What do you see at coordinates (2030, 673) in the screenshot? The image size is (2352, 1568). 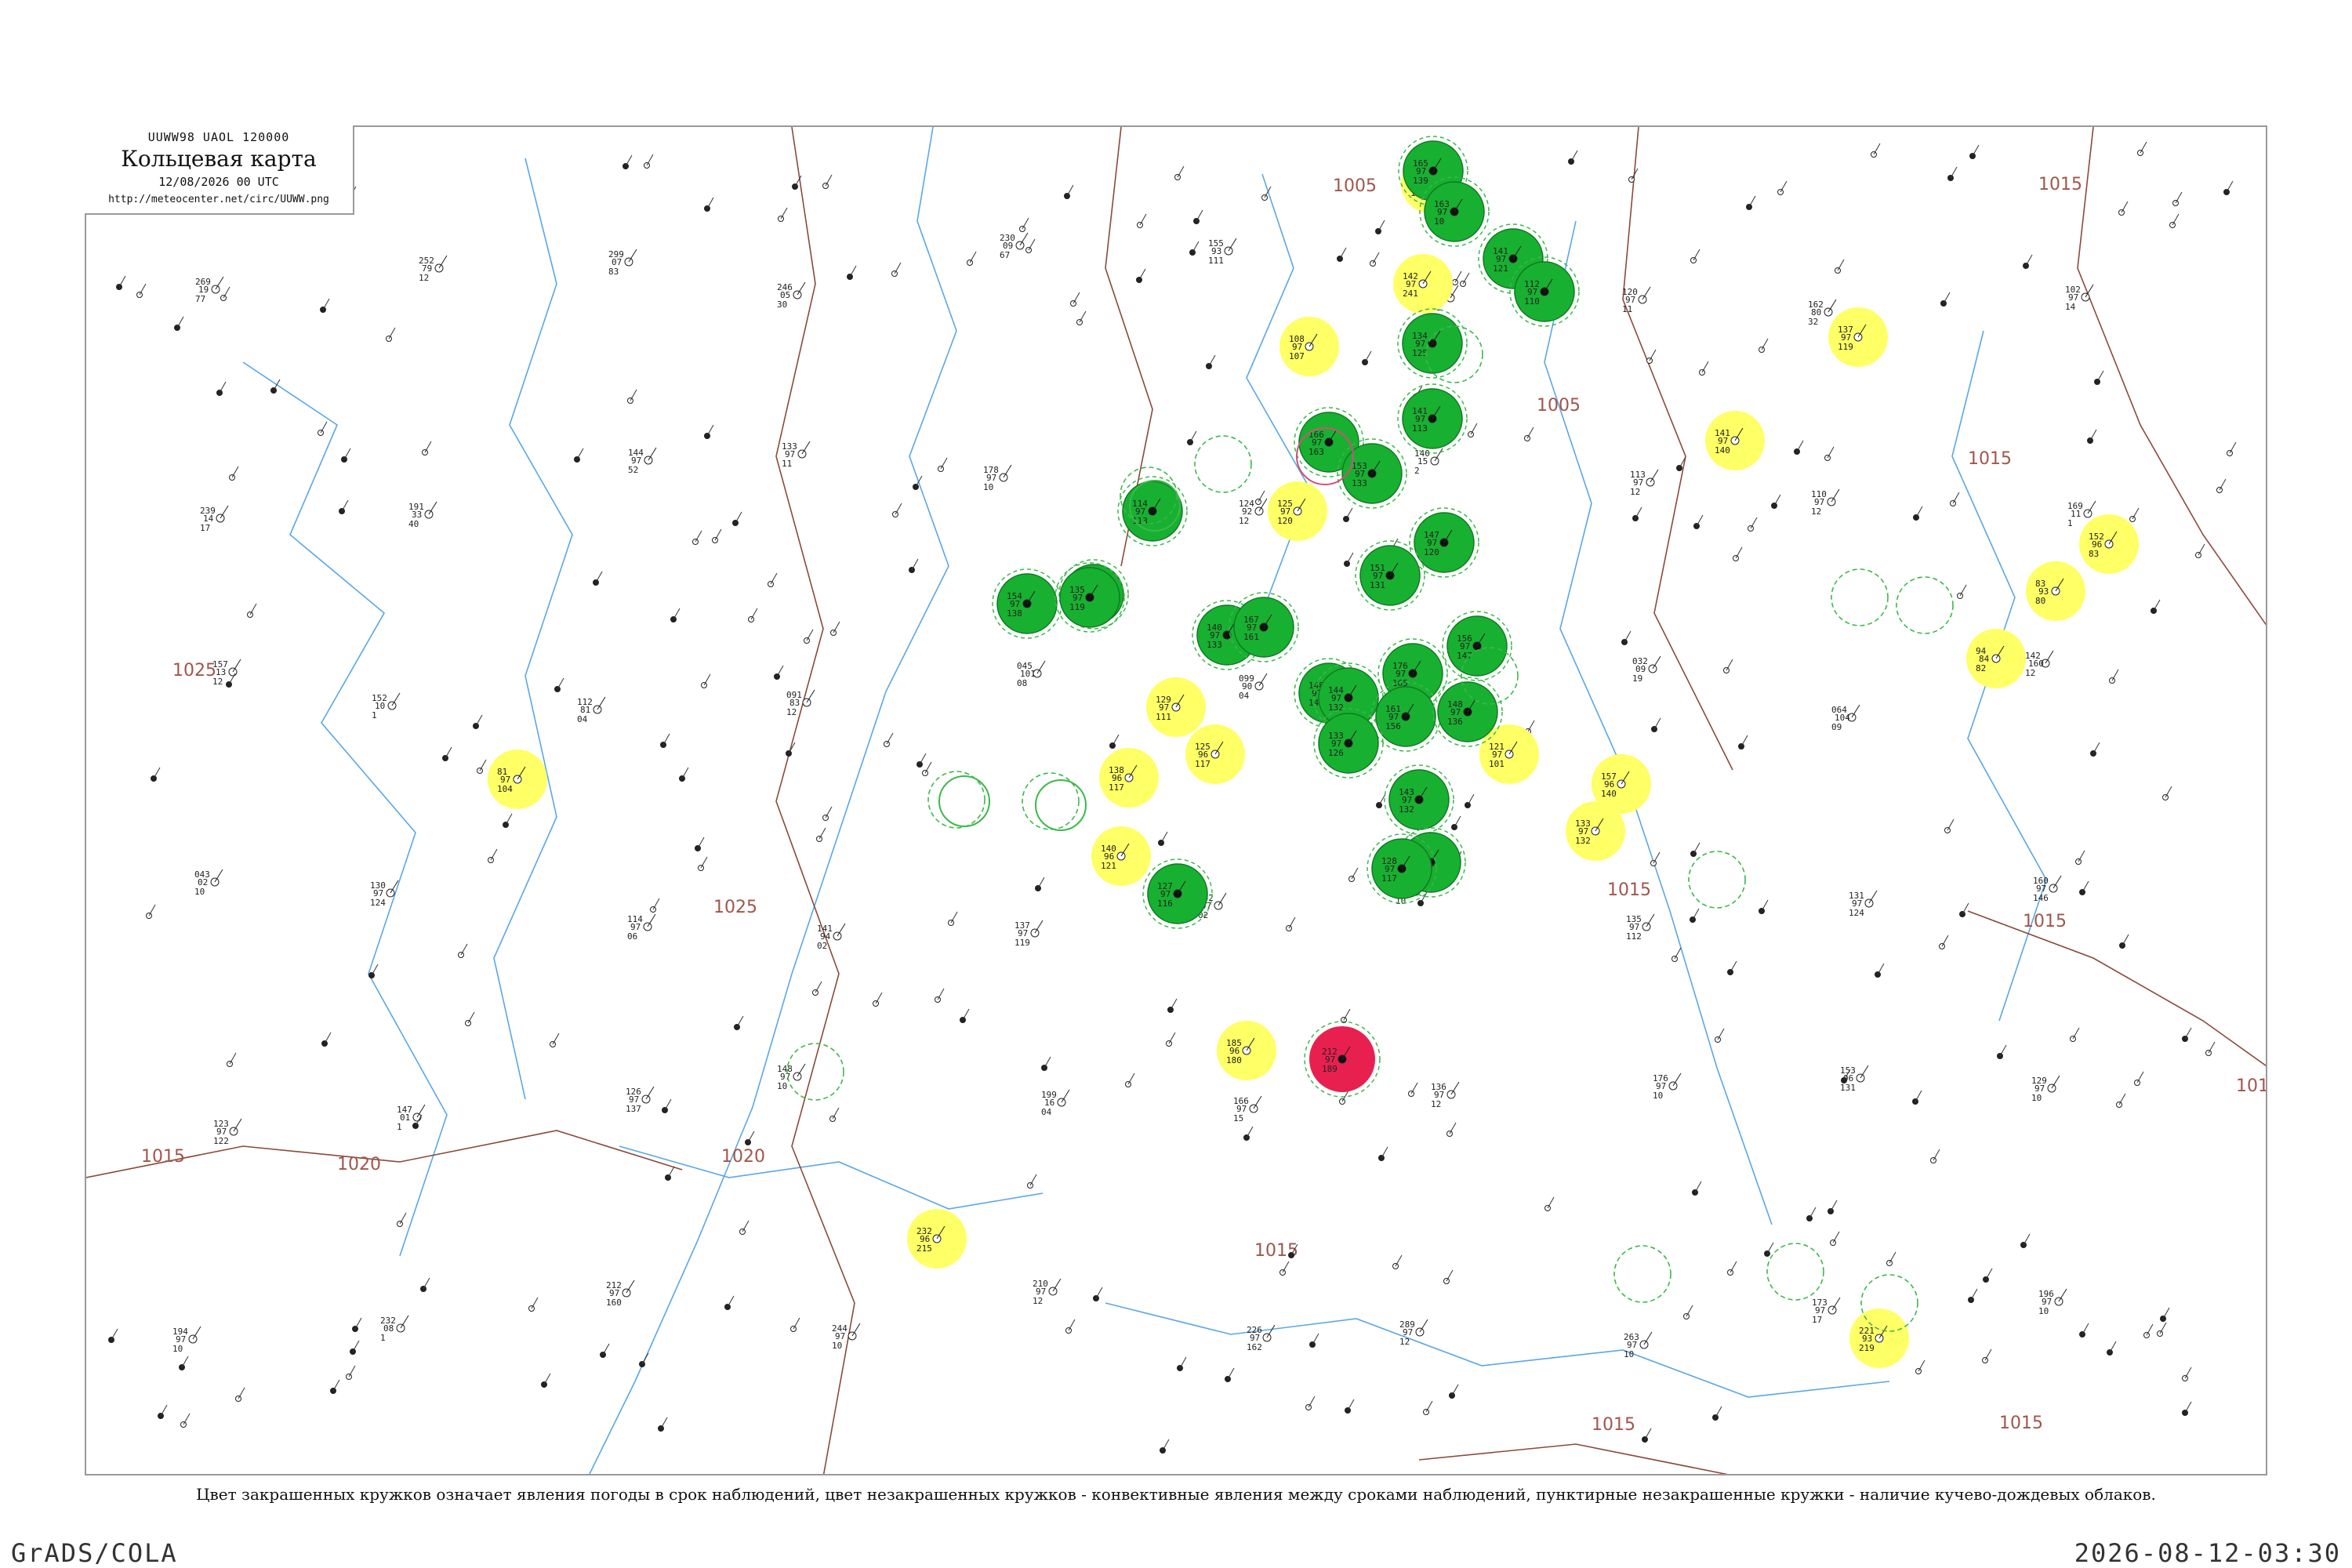 I see `station-pressure: 12` at bounding box center [2030, 673].